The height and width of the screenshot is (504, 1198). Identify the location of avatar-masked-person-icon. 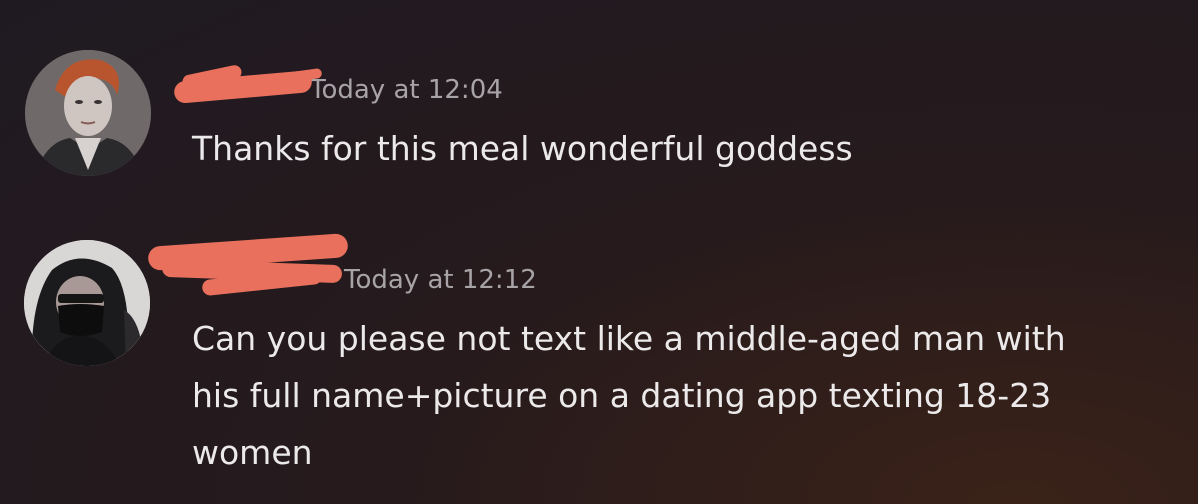
(87, 303).